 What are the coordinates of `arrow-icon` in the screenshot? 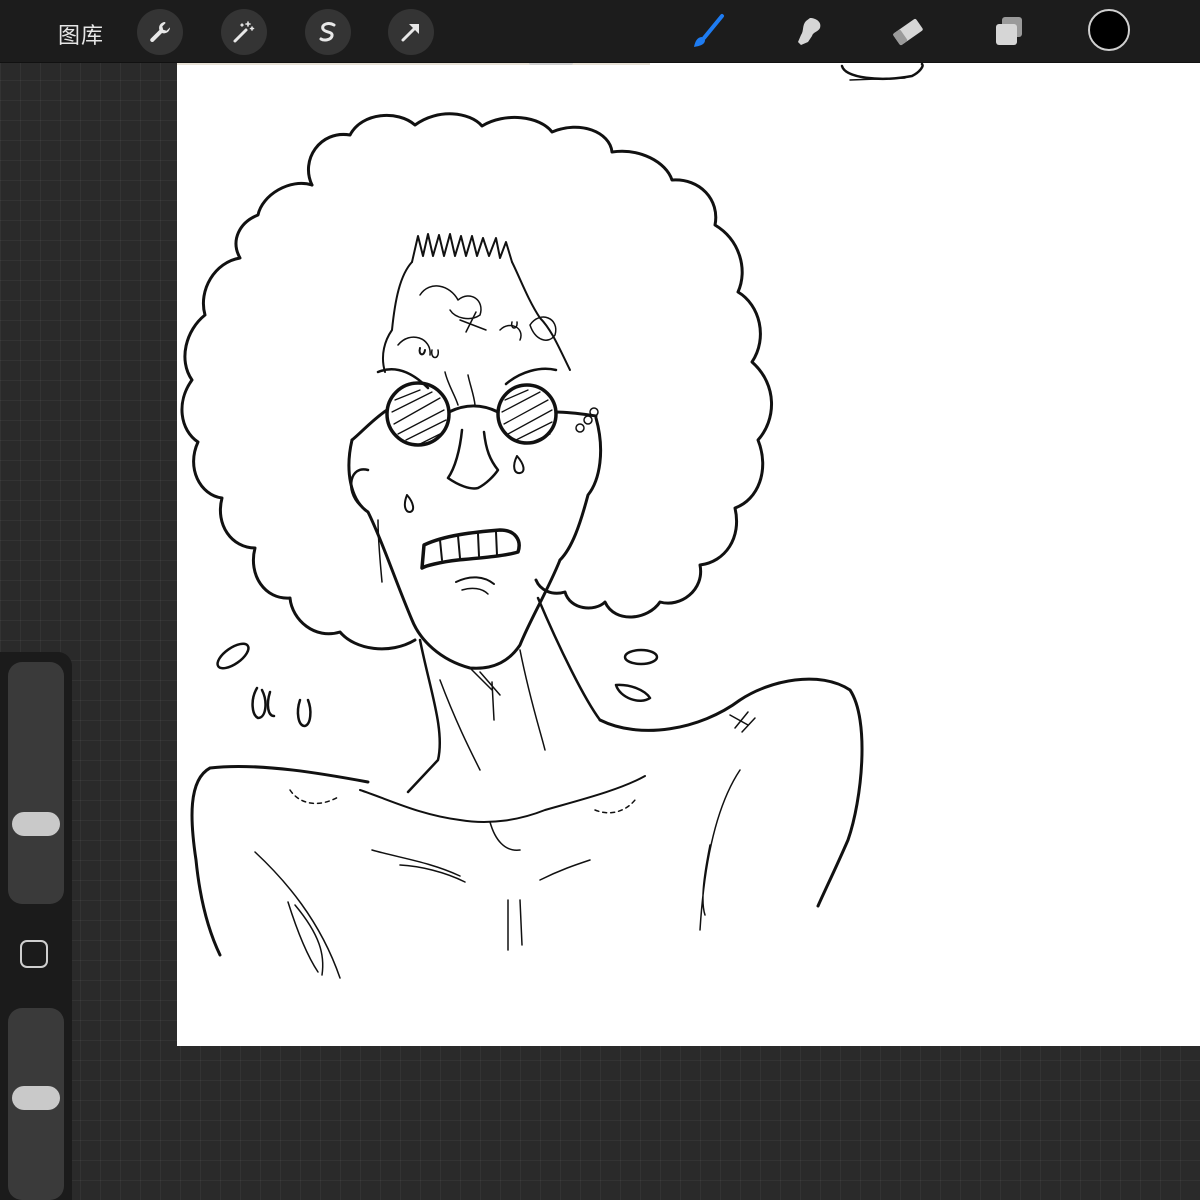 It's located at (411, 32).